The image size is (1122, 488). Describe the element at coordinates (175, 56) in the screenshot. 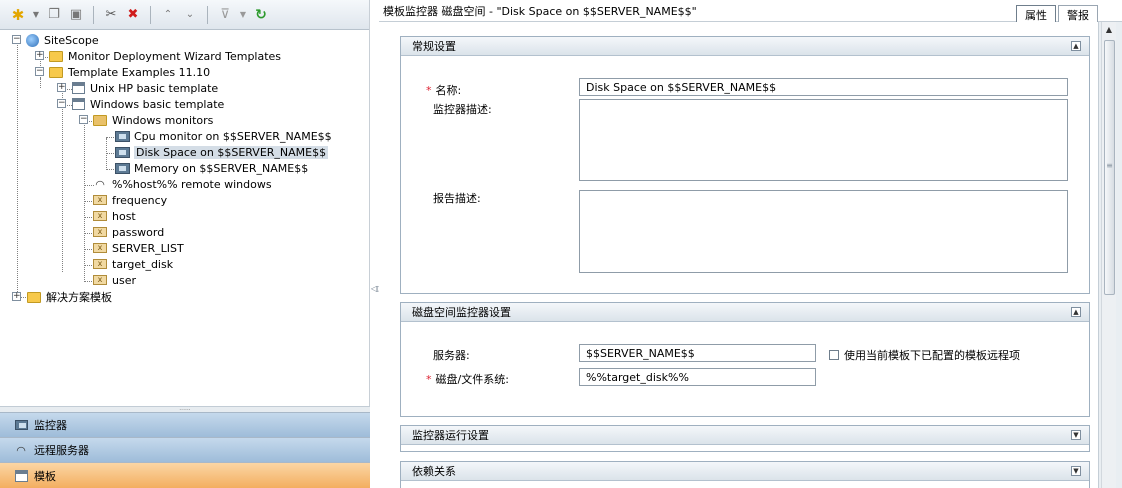

I see `tree-node-label: Monitor Deployment Wizard Templates` at that location.